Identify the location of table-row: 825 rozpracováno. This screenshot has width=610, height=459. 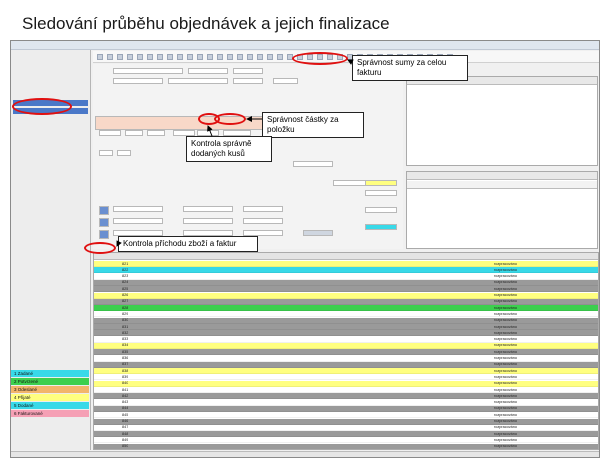
(346, 289).